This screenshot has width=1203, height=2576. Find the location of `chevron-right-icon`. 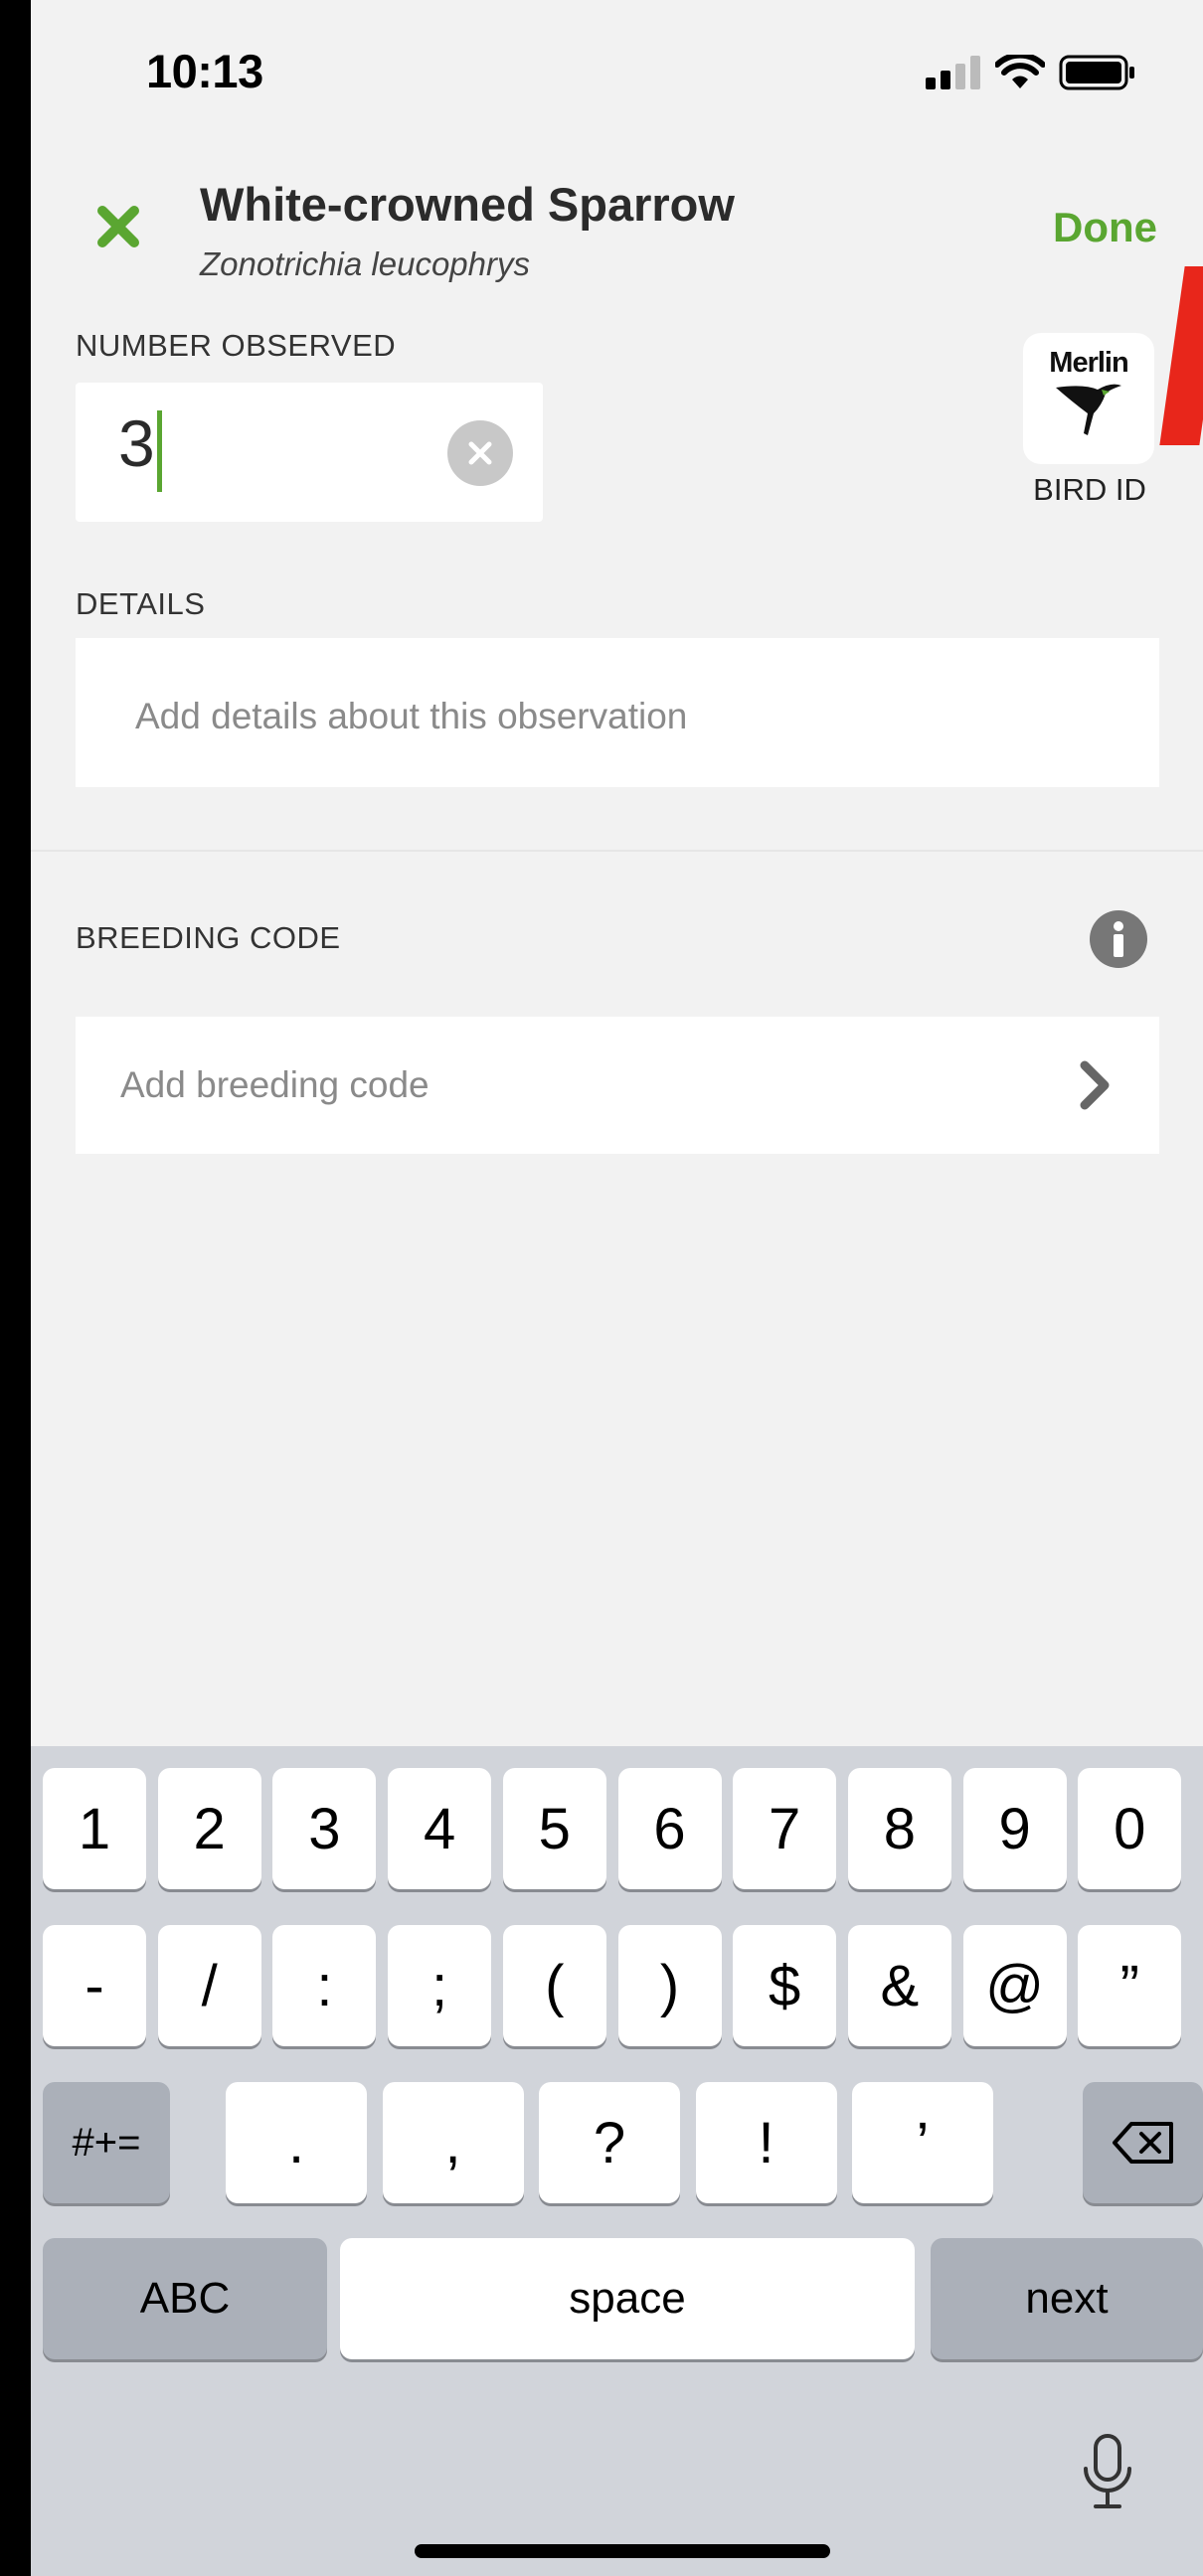

chevron-right-icon is located at coordinates (1095, 1085).